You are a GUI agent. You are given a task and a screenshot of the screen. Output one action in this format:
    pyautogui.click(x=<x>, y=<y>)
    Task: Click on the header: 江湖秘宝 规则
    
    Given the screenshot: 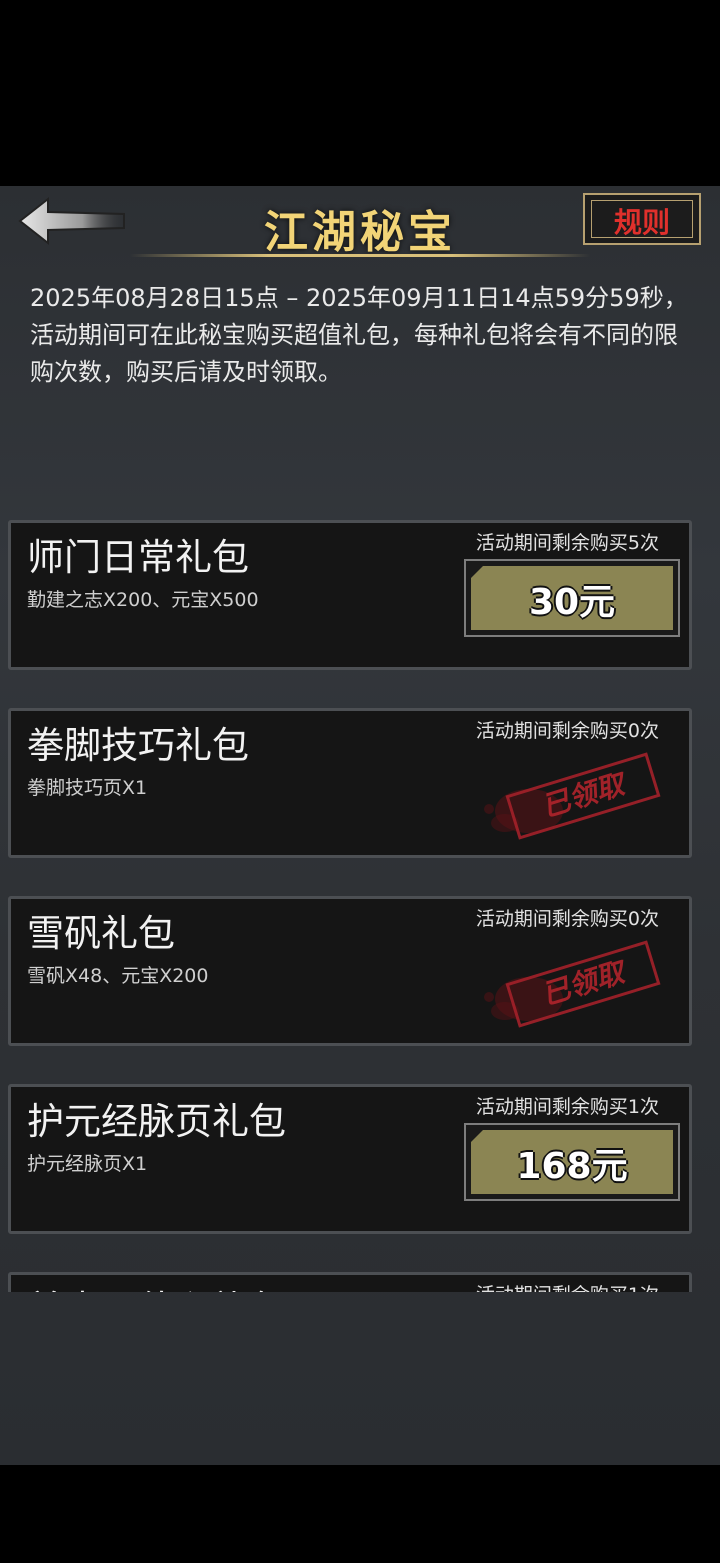 What is the action you would take?
    pyautogui.click(x=360, y=224)
    